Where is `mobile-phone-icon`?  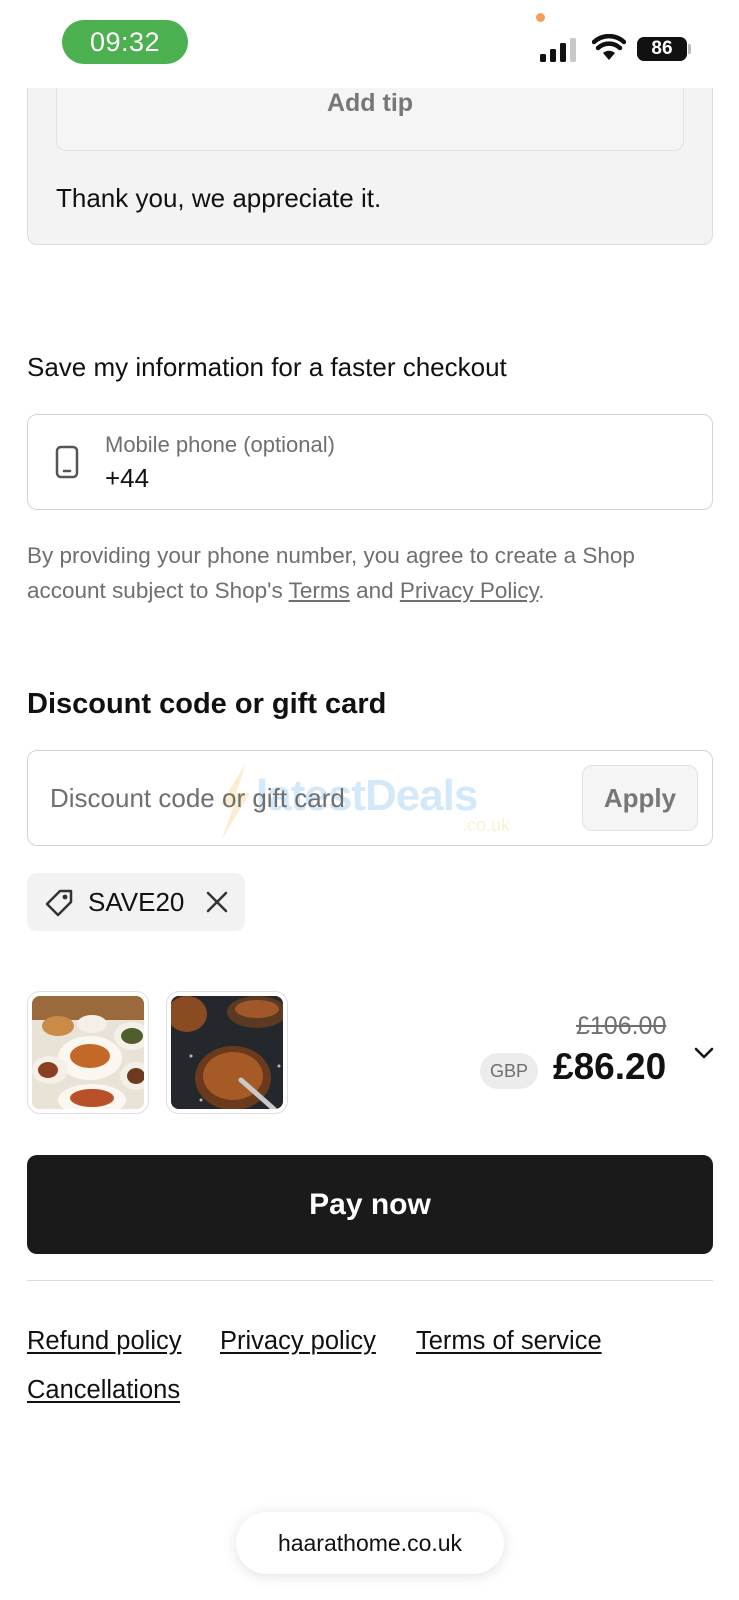
mobile-phone-icon is located at coordinates (67, 462).